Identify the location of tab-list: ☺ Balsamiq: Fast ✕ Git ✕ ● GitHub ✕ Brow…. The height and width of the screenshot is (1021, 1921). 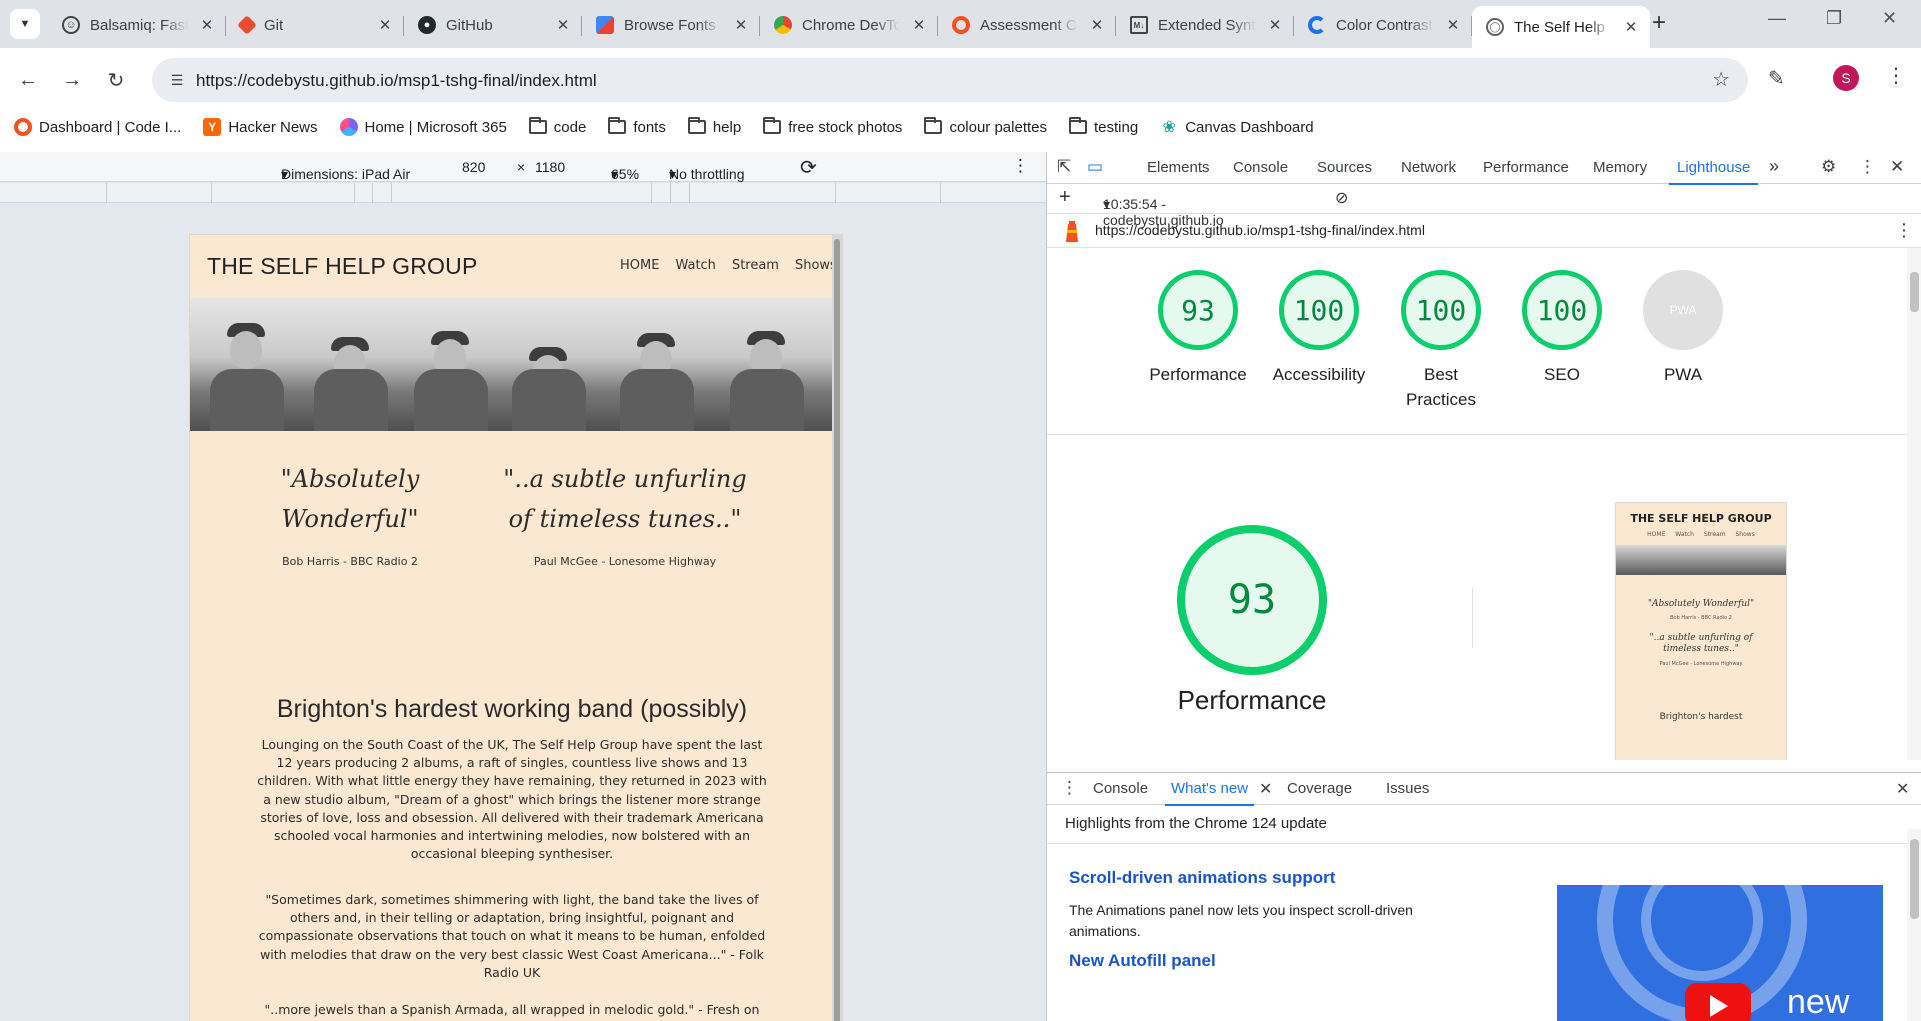
(849, 27).